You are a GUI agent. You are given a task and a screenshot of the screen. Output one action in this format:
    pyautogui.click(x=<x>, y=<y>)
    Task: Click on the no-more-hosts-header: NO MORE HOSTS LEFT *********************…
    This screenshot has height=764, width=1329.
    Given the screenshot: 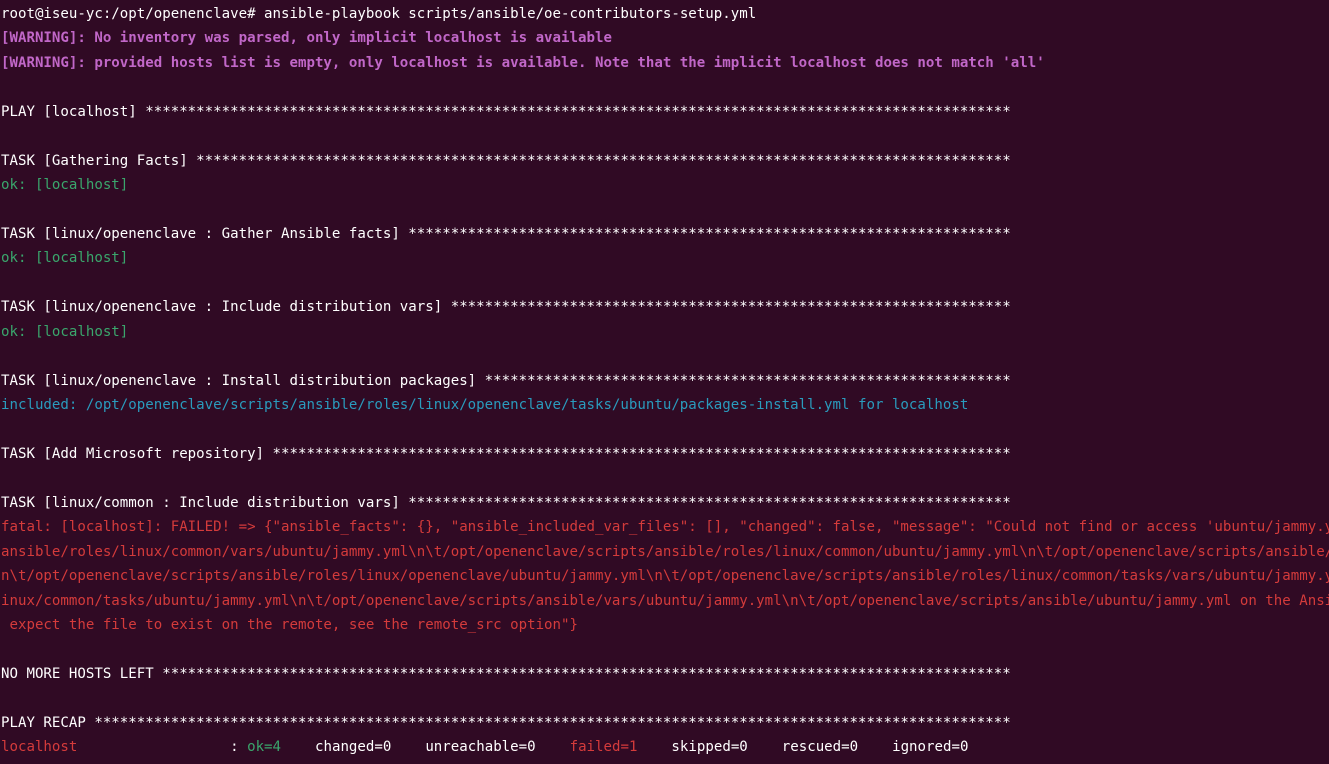 What is the action you would take?
    pyautogui.click(x=506, y=673)
    